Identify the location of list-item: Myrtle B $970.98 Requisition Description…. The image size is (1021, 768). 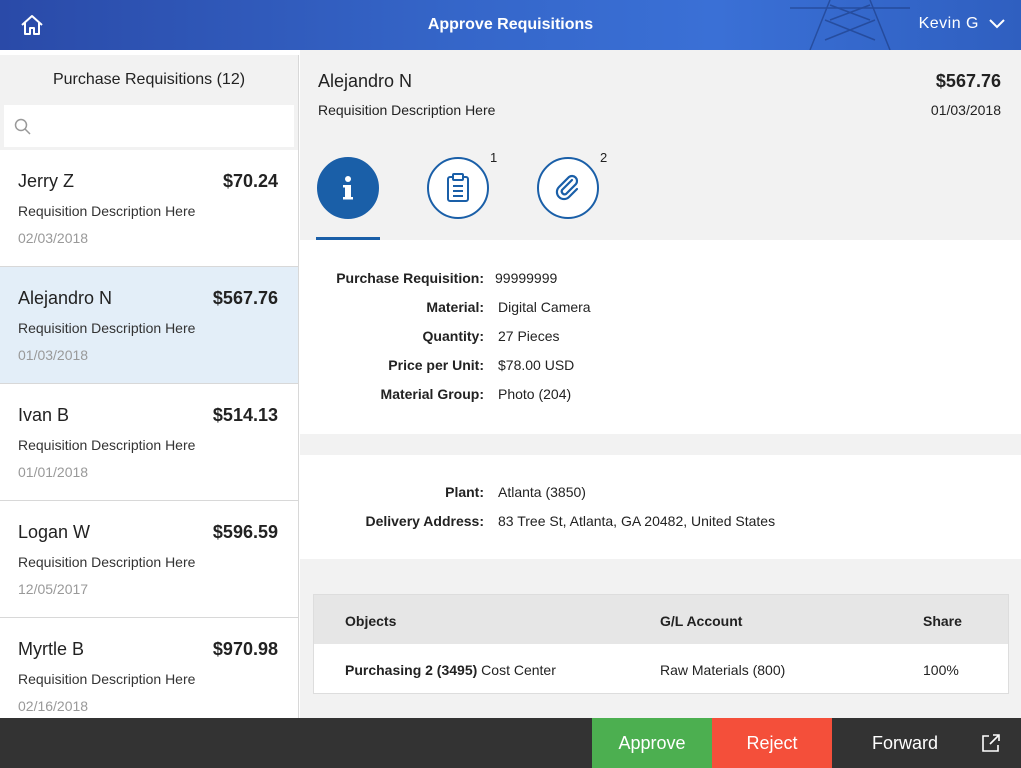
(149, 668).